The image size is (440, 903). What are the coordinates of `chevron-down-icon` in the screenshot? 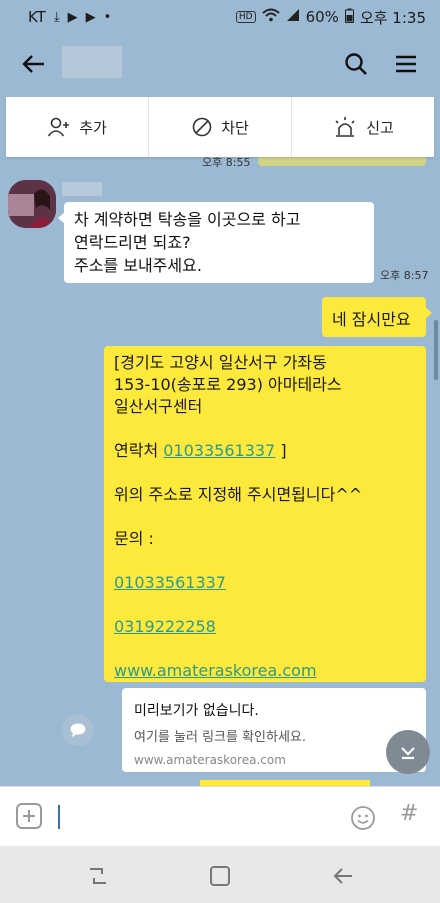 It's located at (408, 753).